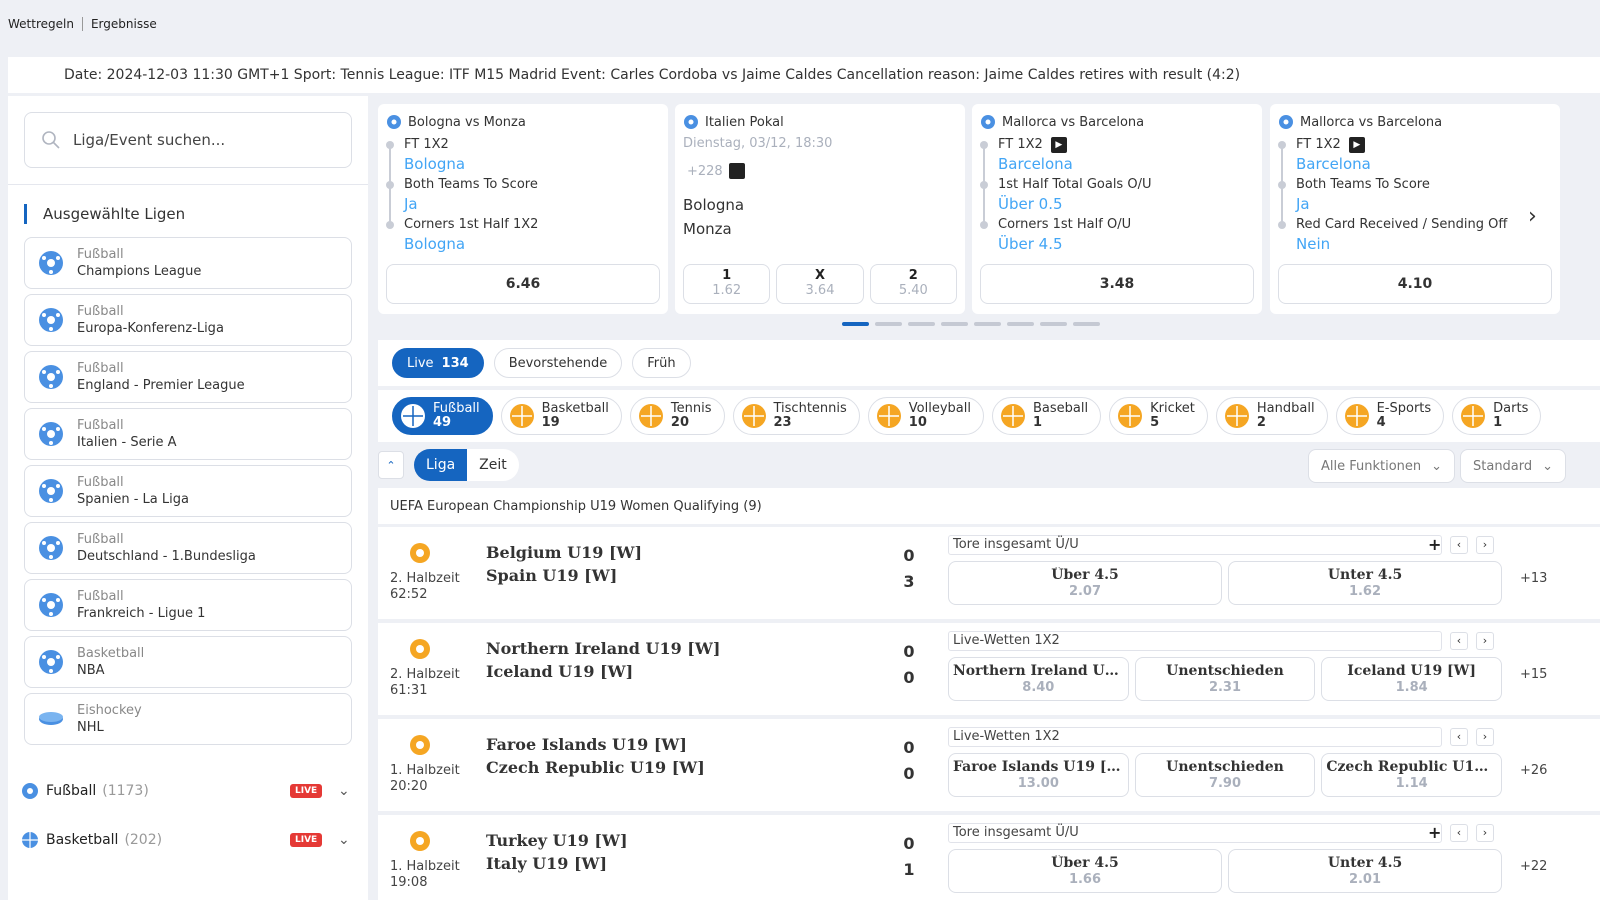  I want to click on odds-button: Iceland U19 [W] 1.84, so click(1411, 679).